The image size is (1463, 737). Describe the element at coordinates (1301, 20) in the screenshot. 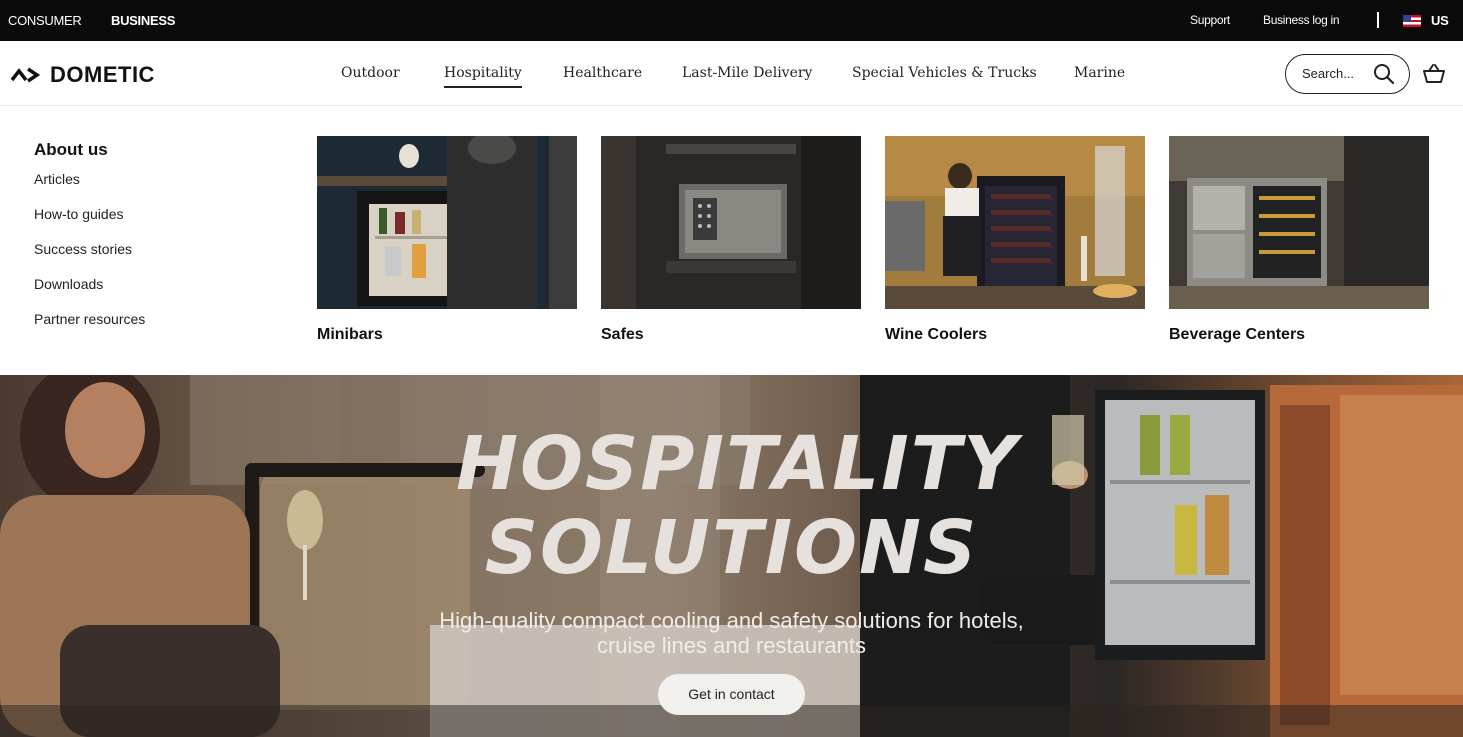

I see `business-login-link: Business log in` at that location.